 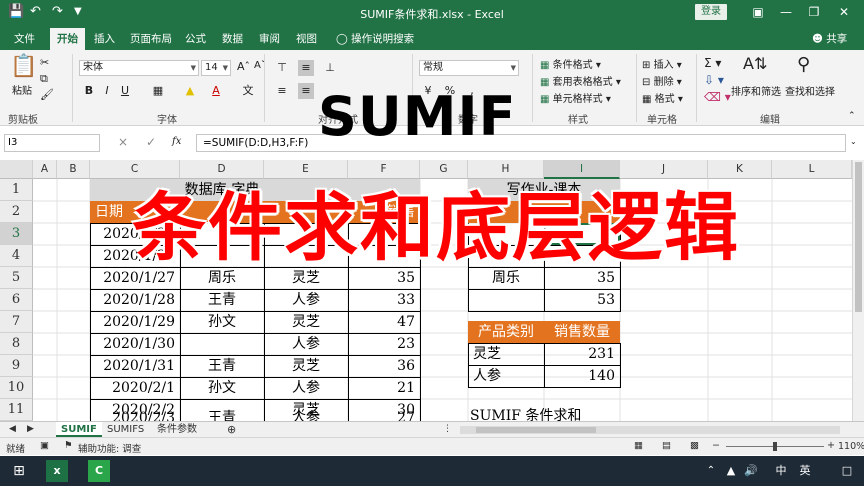 What do you see at coordinates (851, 446) in the screenshot?
I see `zoom-level: 110%` at bounding box center [851, 446].